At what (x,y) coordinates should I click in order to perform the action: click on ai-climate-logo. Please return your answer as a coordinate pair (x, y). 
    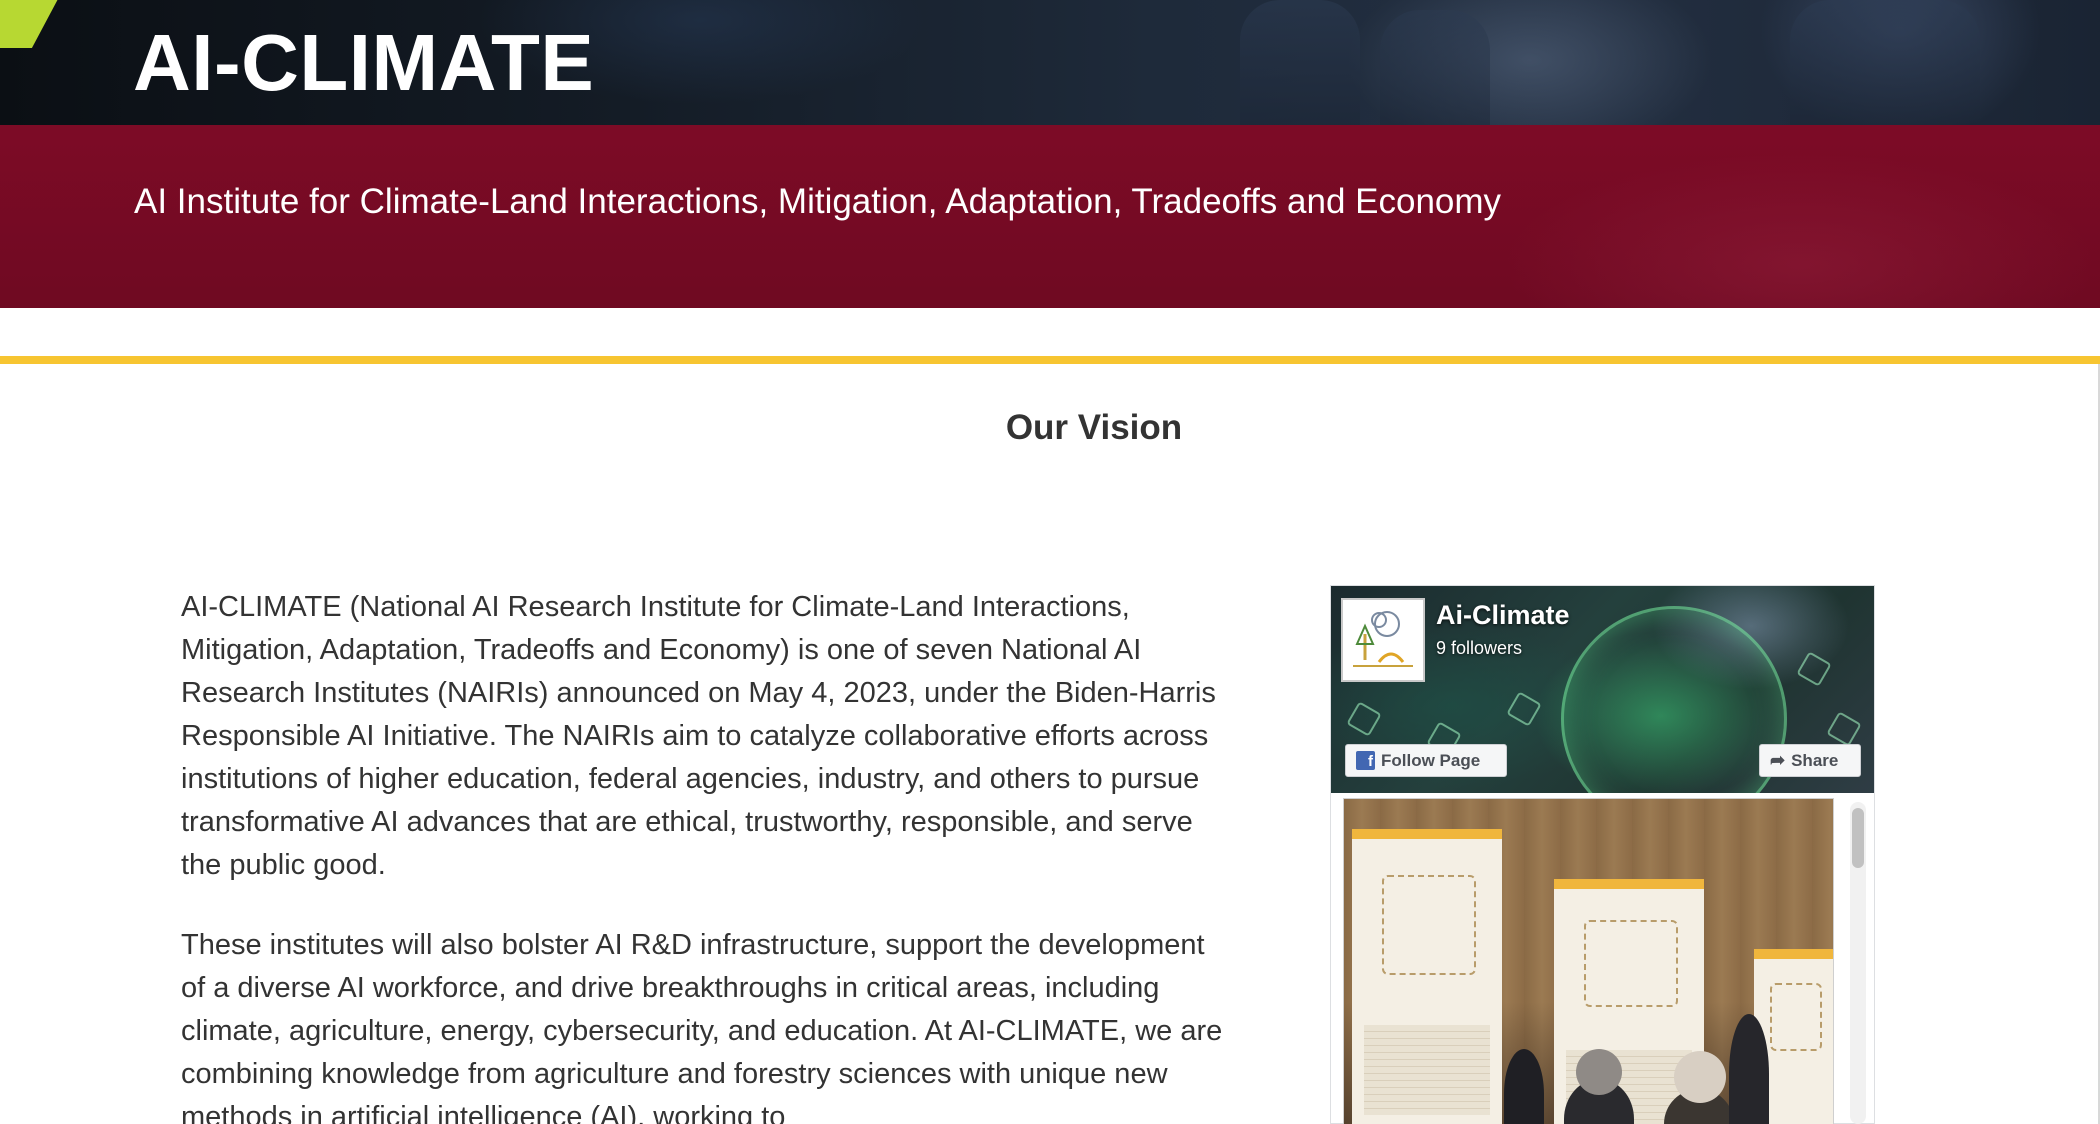
    Looking at the image, I should click on (1383, 640).